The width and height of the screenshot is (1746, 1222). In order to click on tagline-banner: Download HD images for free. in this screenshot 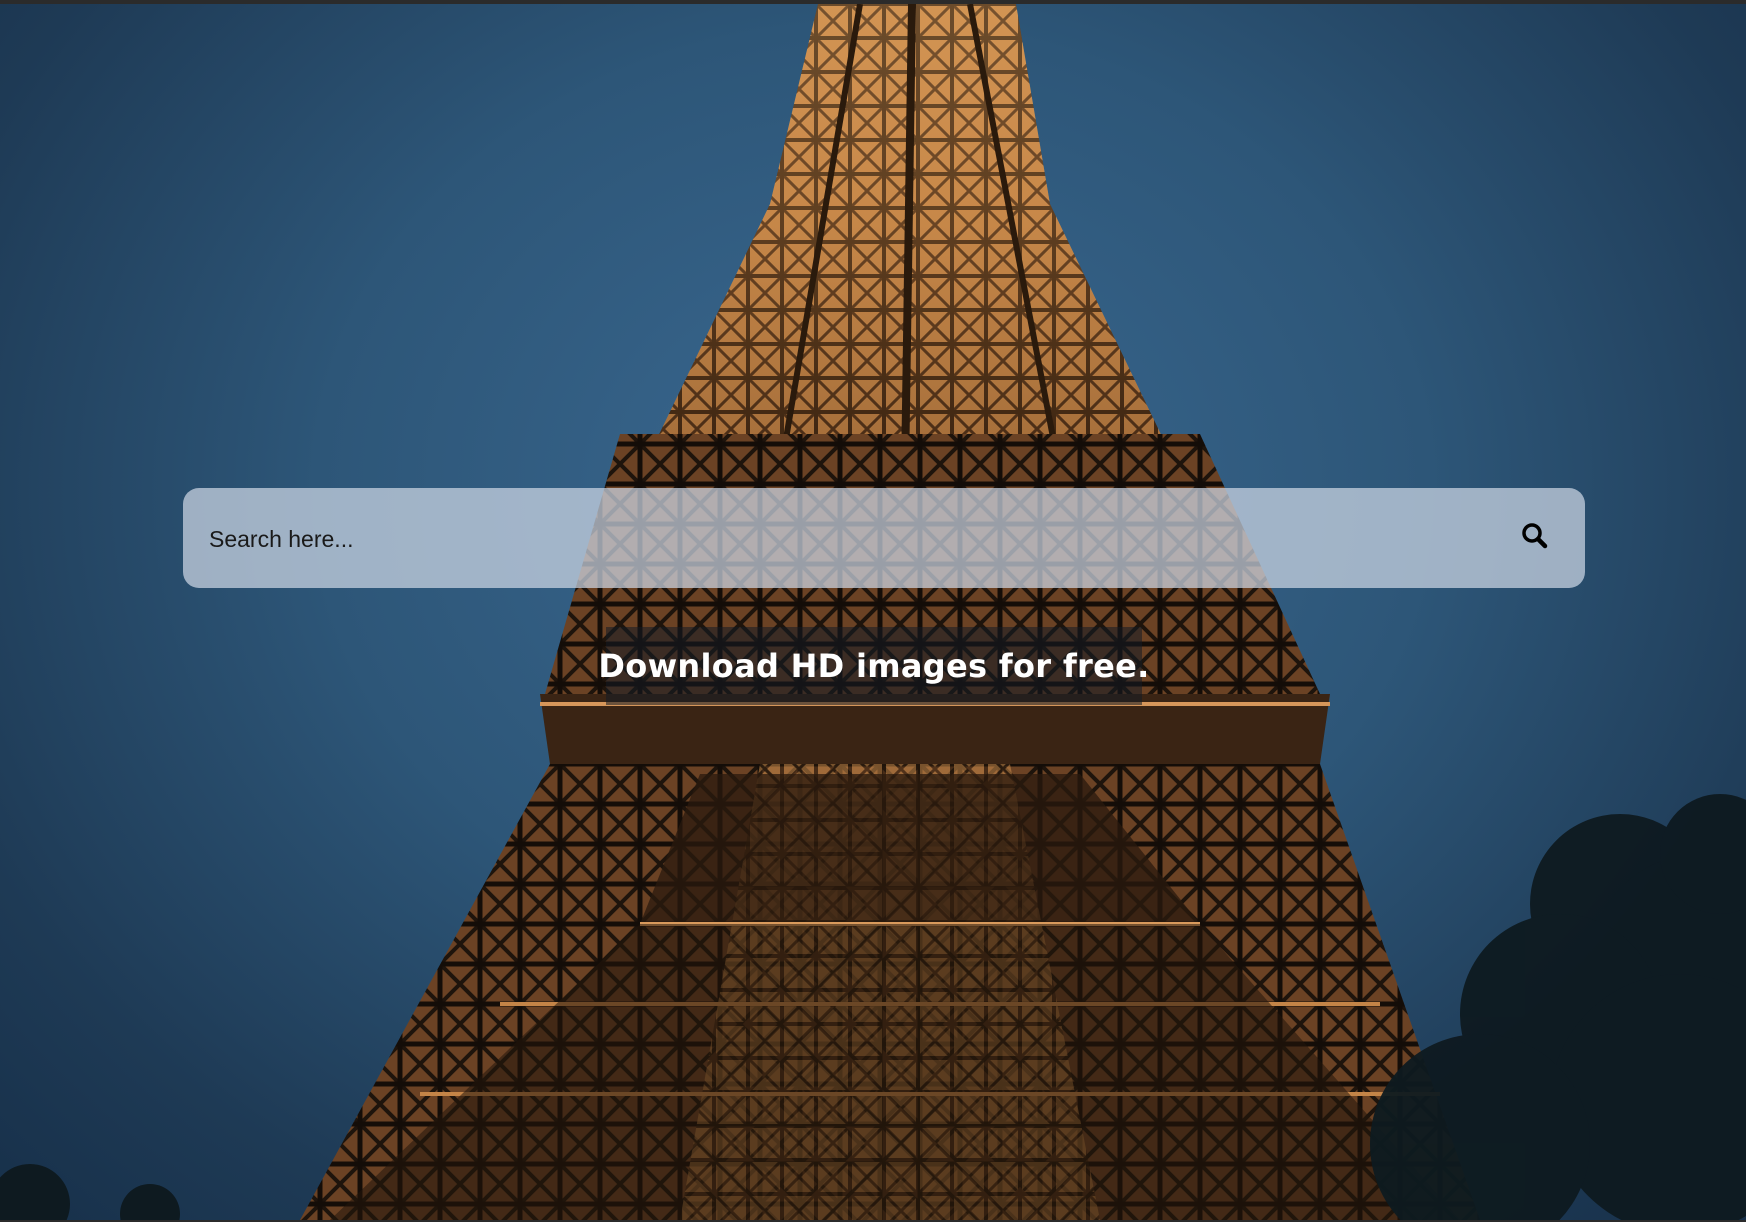, I will do `click(873, 666)`.